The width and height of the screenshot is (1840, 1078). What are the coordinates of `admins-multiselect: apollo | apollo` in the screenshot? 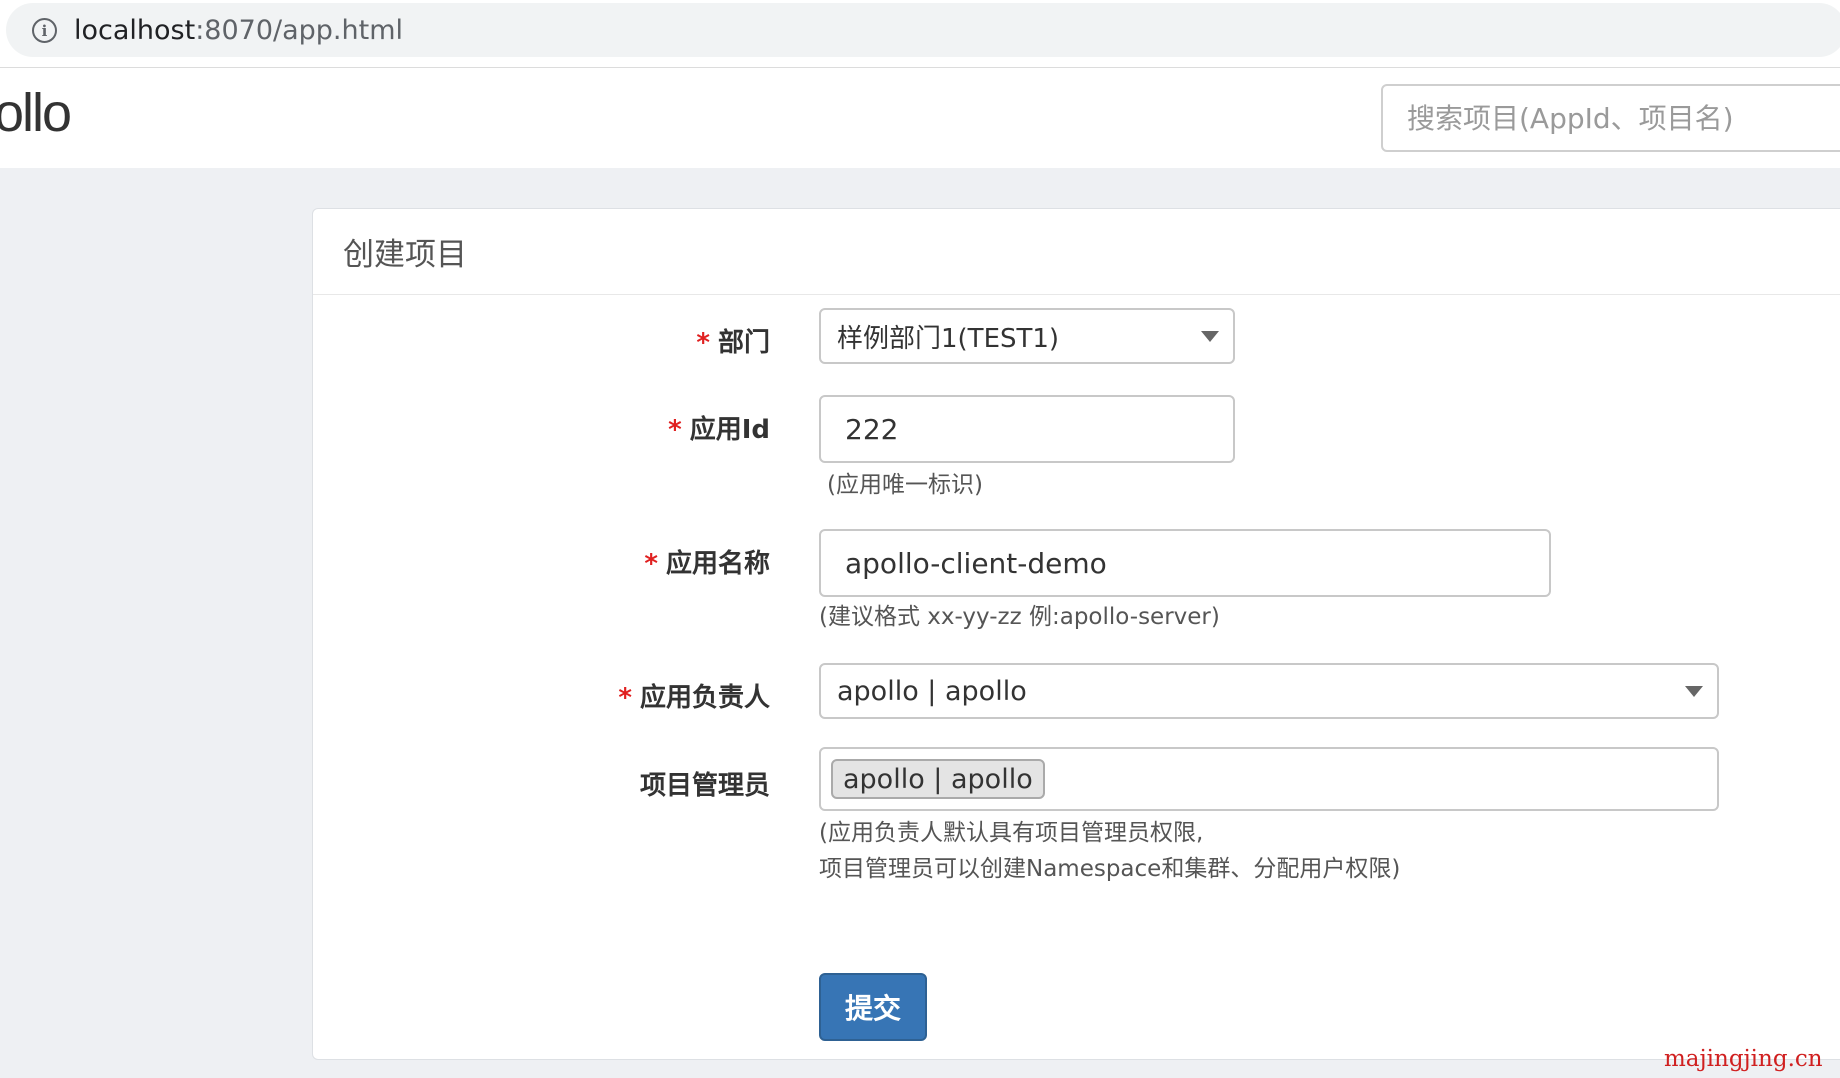 It's located at (1269, 779).